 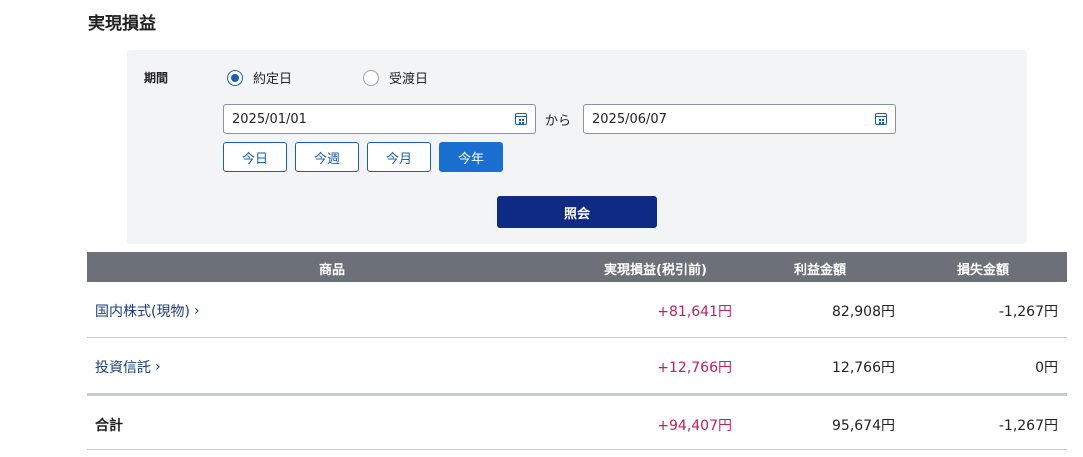 I want to click on total-label: 合計, so click(x=109, y=426).